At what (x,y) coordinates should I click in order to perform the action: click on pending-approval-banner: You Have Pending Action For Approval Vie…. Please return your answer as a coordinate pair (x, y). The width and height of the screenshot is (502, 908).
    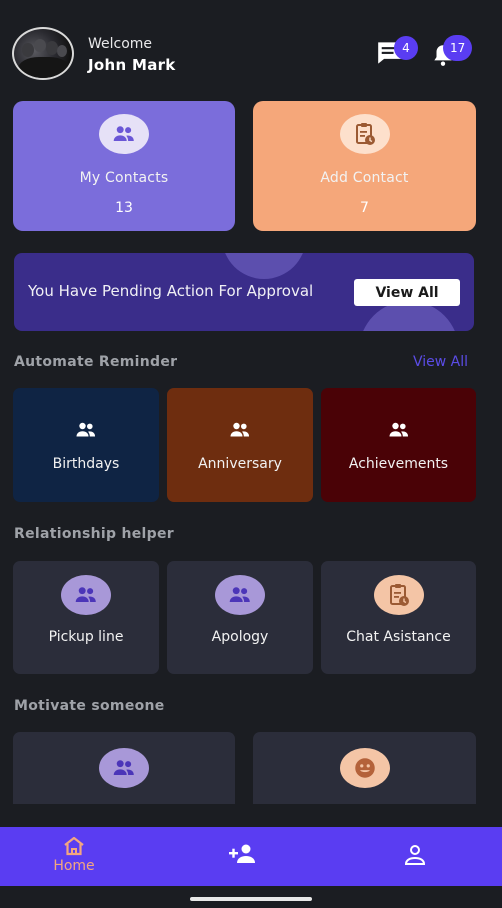
    Looking at the image, I should click on (244, 292).